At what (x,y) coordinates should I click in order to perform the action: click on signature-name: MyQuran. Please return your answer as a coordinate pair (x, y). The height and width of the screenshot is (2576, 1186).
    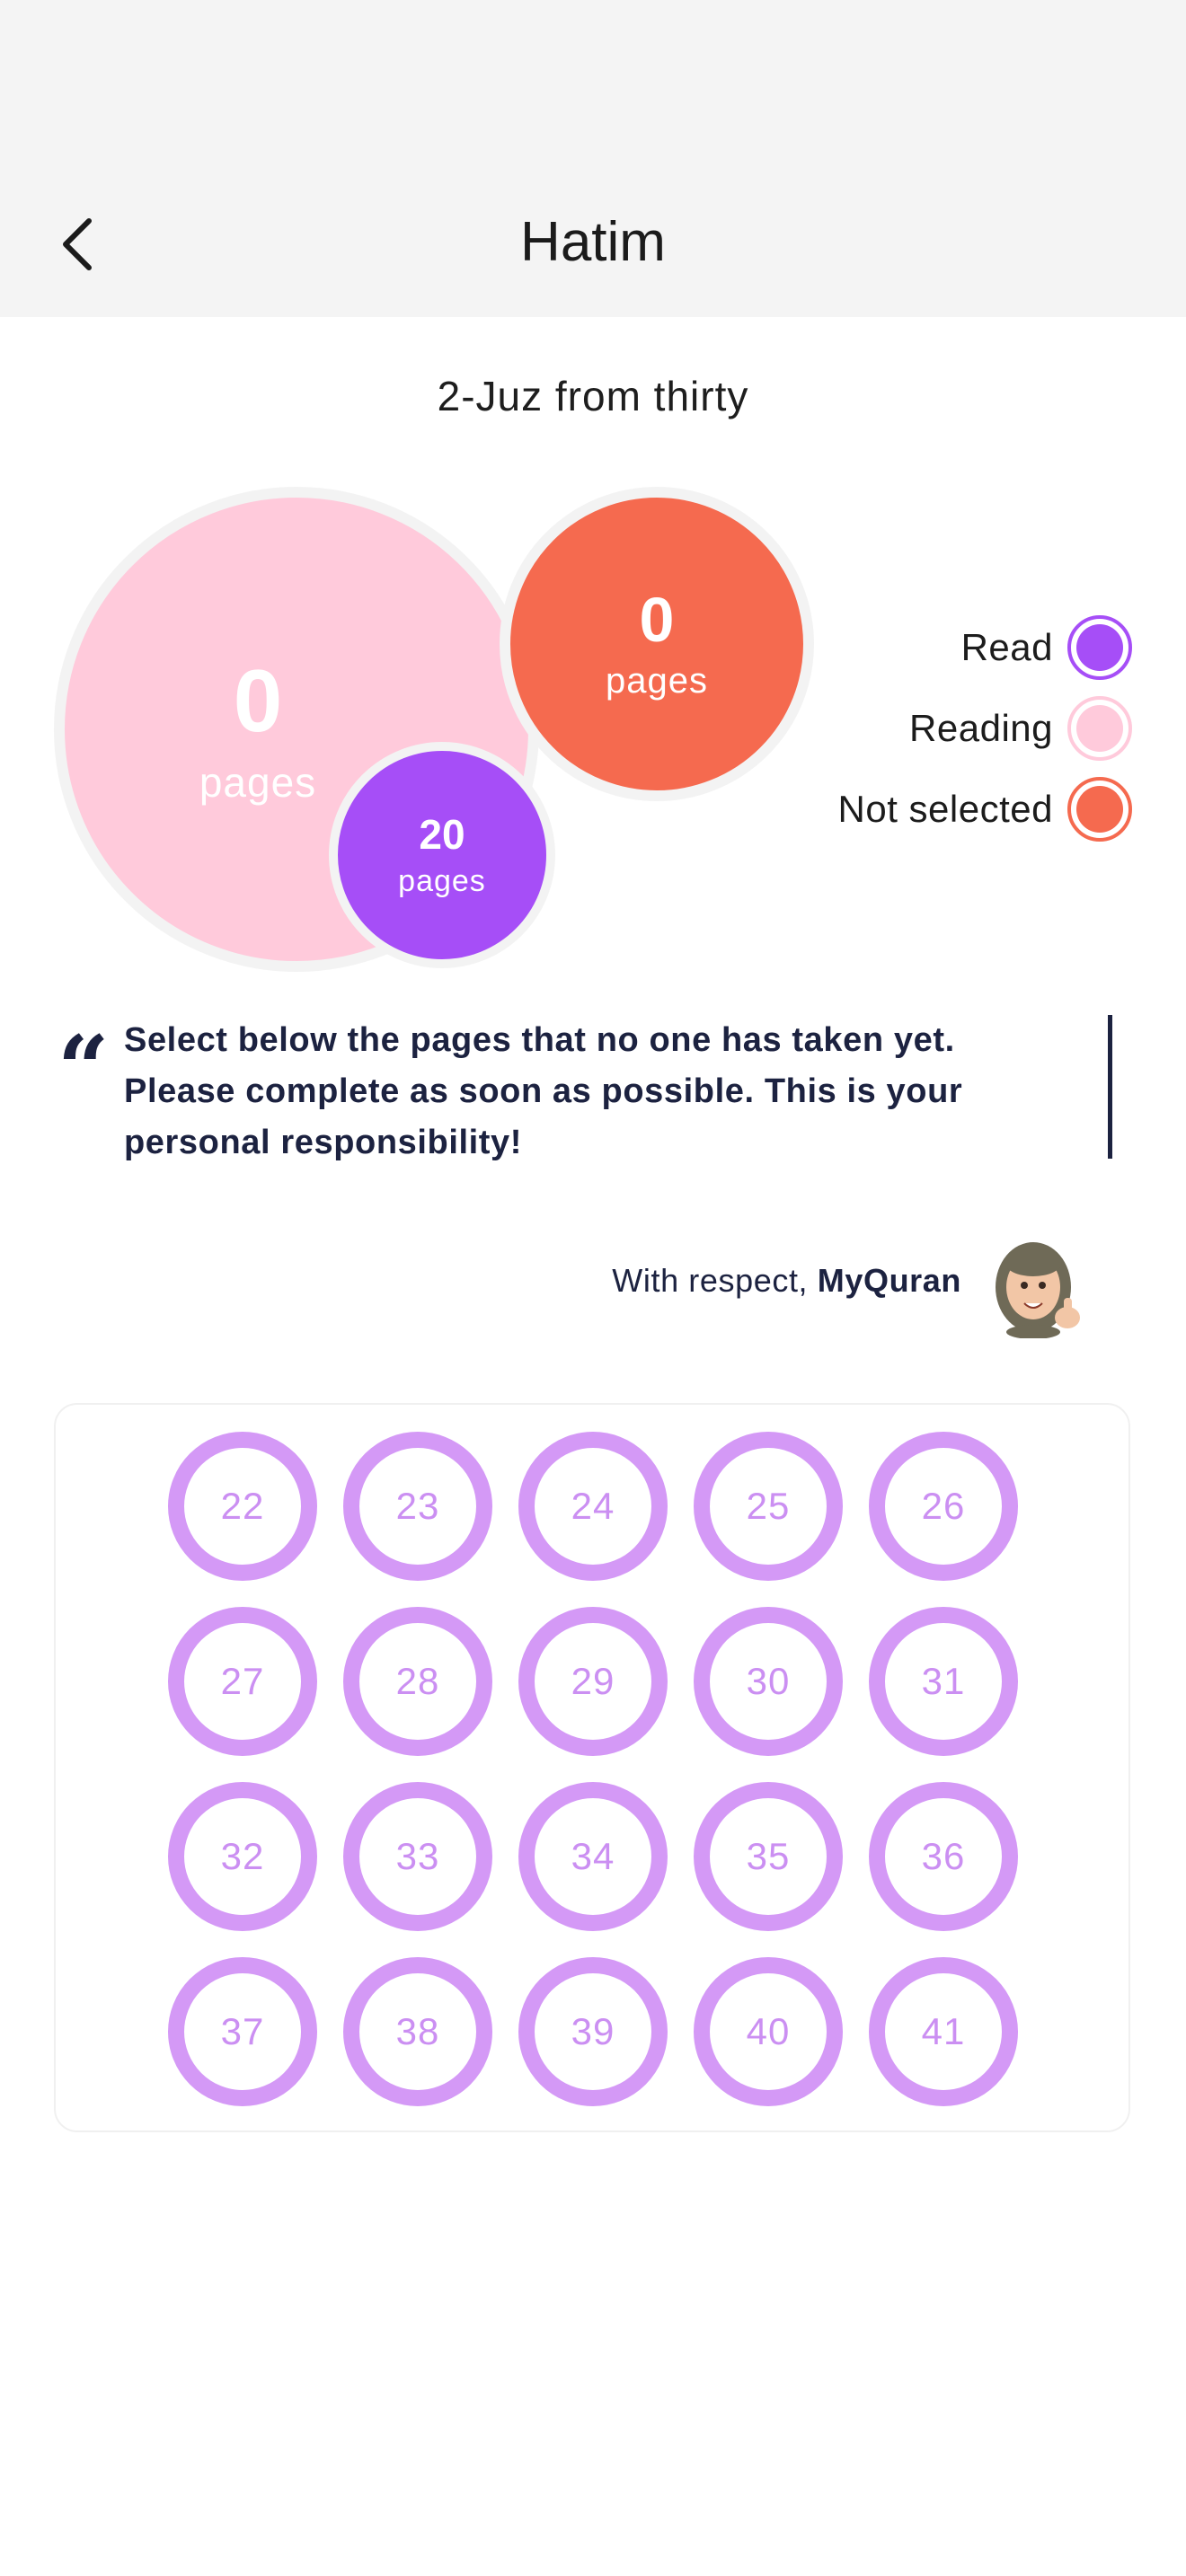
    Looking at the image, I should click on (889, 1280).